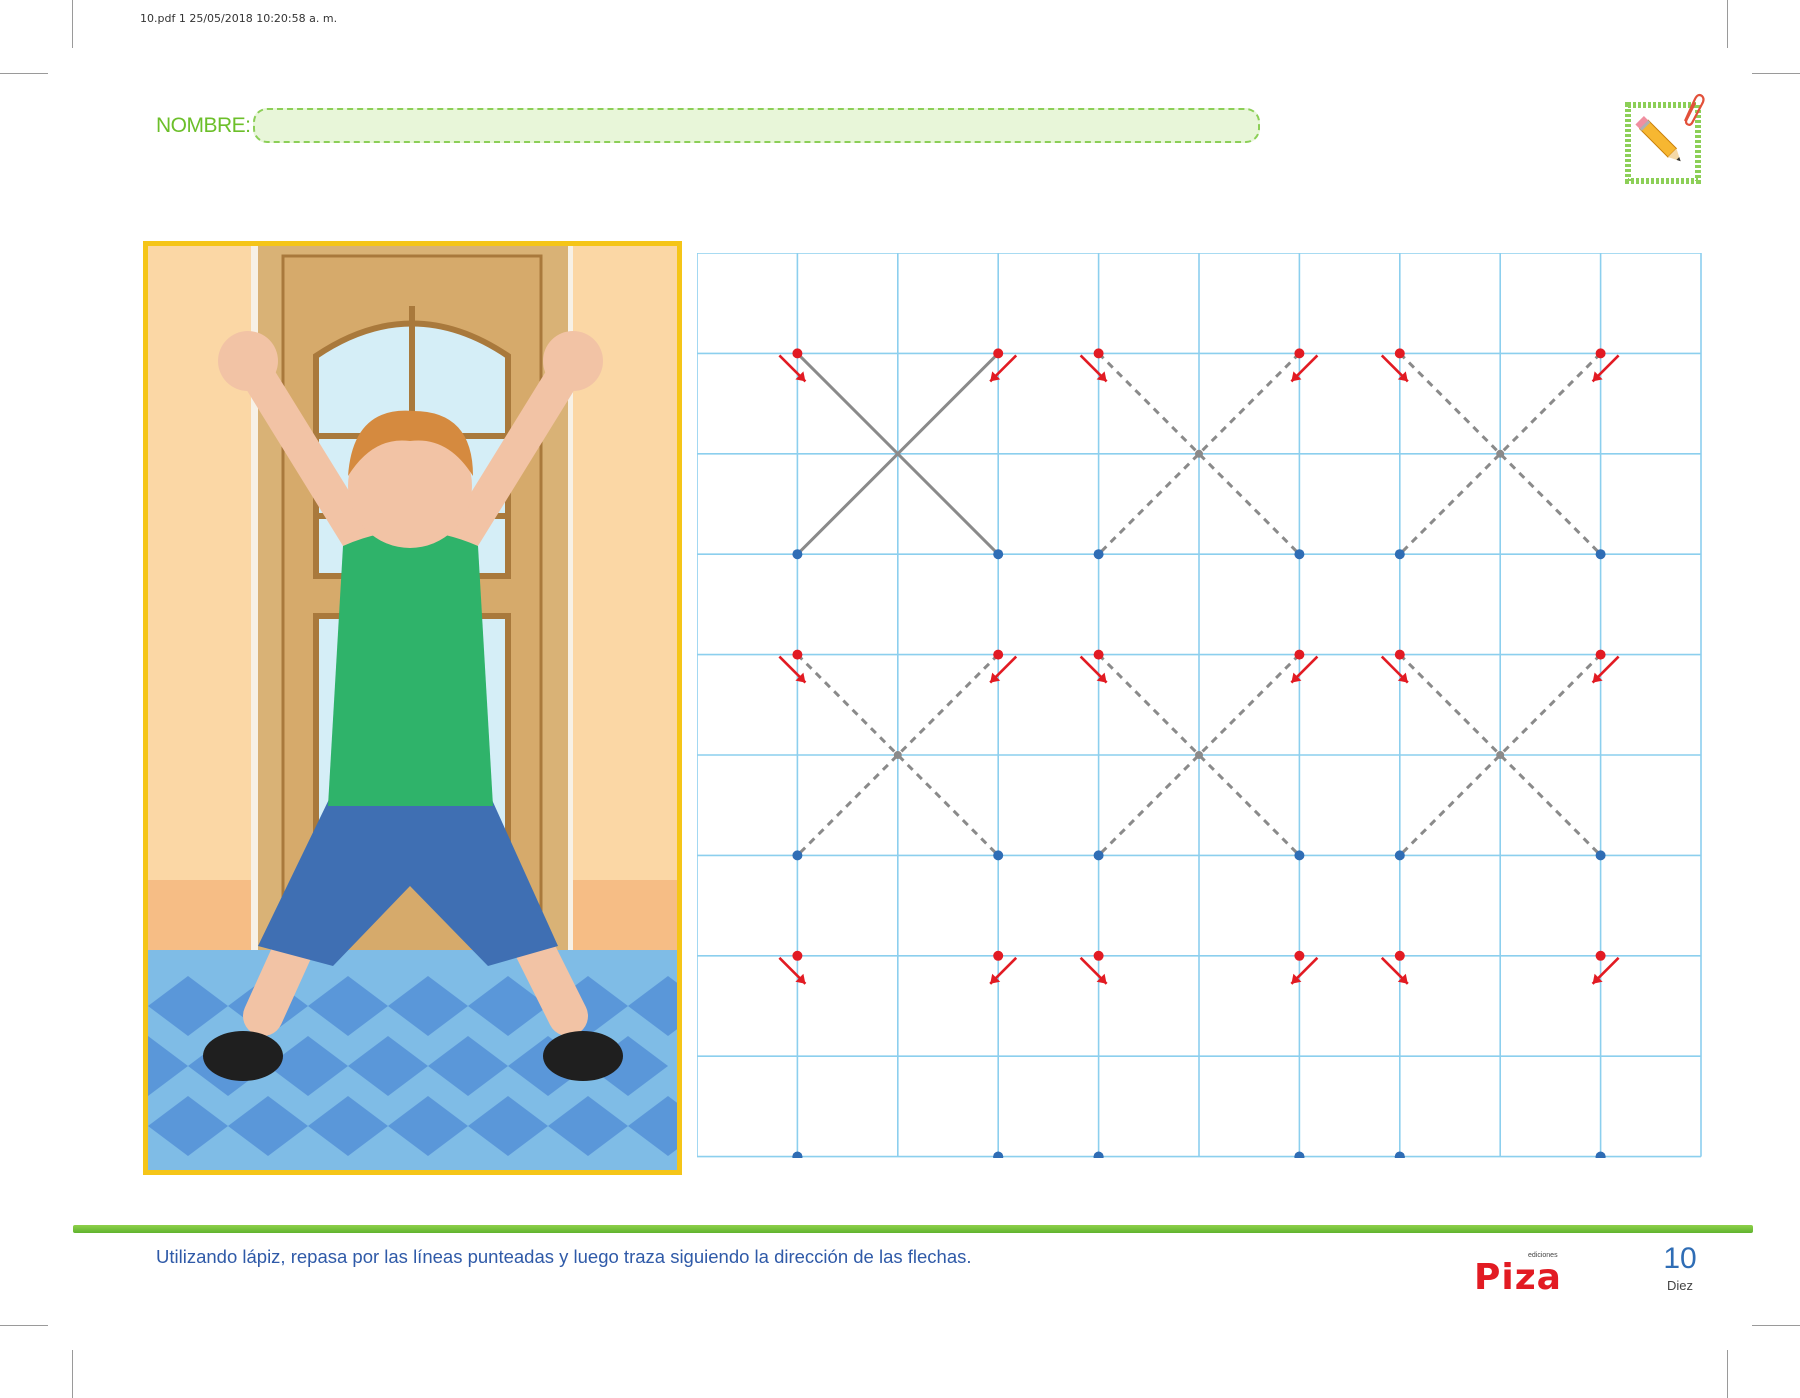 The width and height of the screenshot is (1800, 1398). What do you see at coordinates (203, 125) in the screenshot?
I see `name-label: NOMBRE:` at bounding box center [203, 125].